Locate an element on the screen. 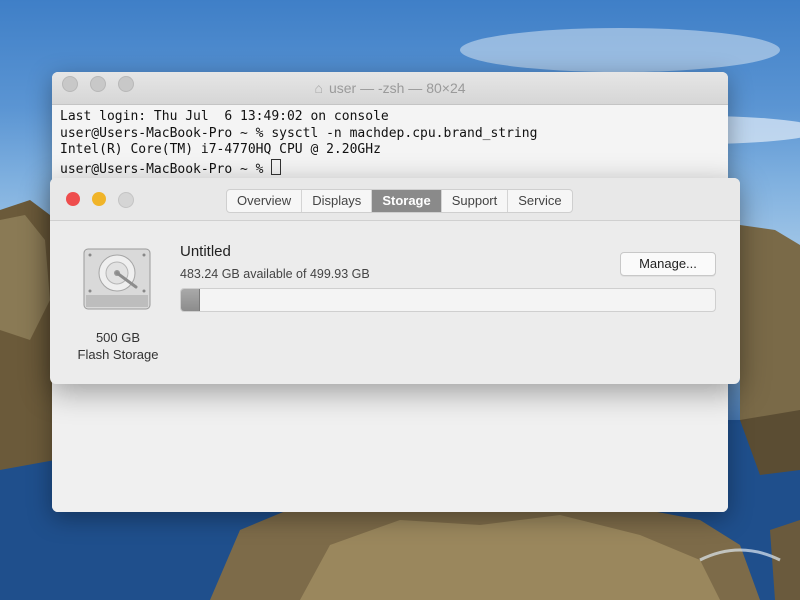 This screenshot has height=600, width=800. close-button is located at coordinates (73, 199).